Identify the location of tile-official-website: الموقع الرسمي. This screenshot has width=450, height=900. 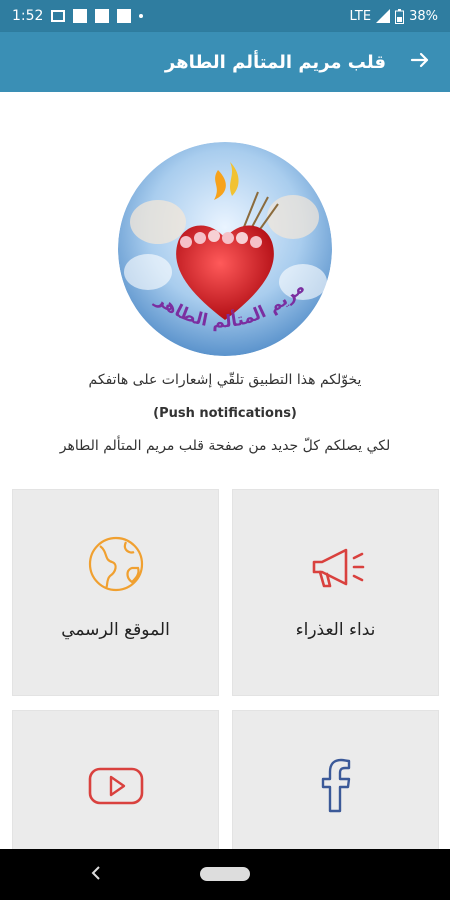
(115, 592).